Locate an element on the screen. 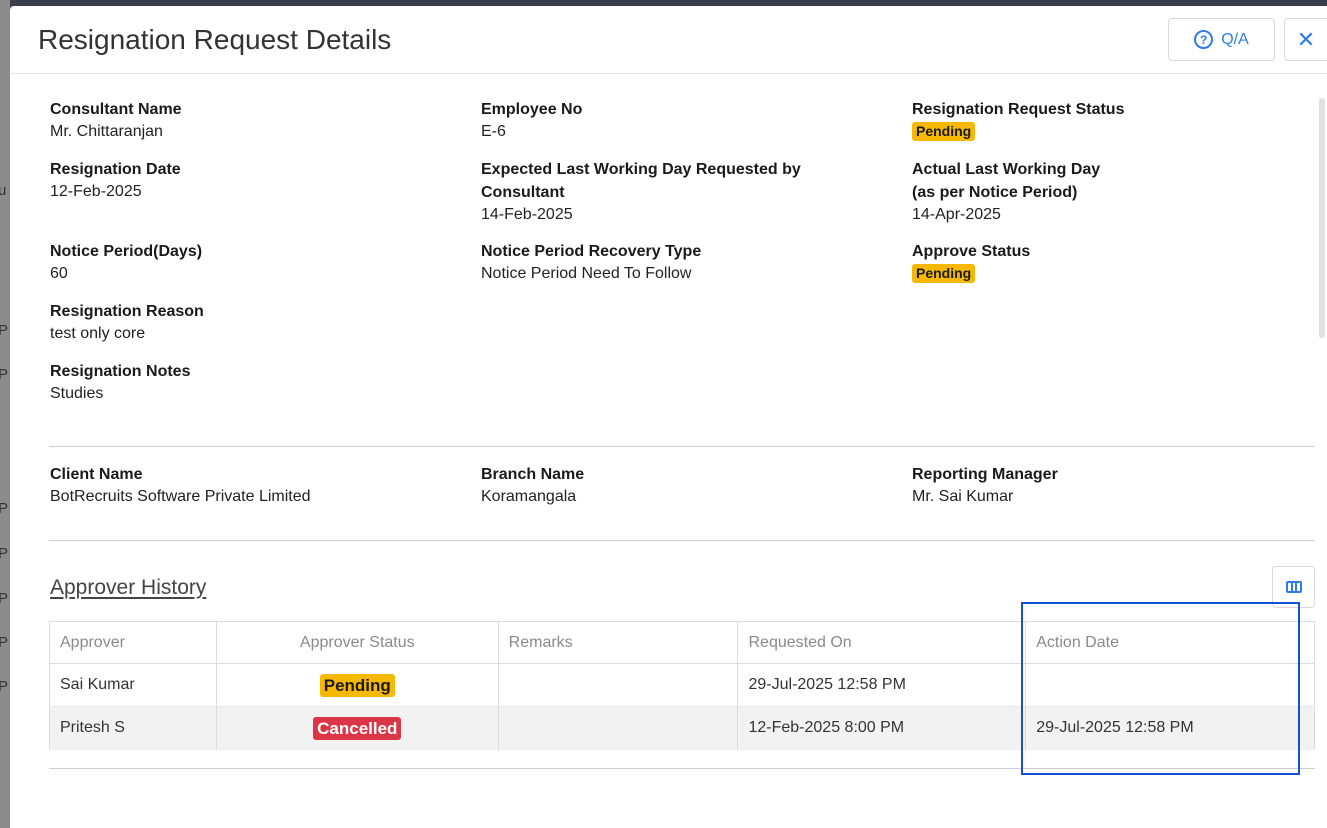 Image resolution: width=1327 pixels, height=828 pixels. column-header-approver-status: Approver Status is located at coordinates (357, 642).